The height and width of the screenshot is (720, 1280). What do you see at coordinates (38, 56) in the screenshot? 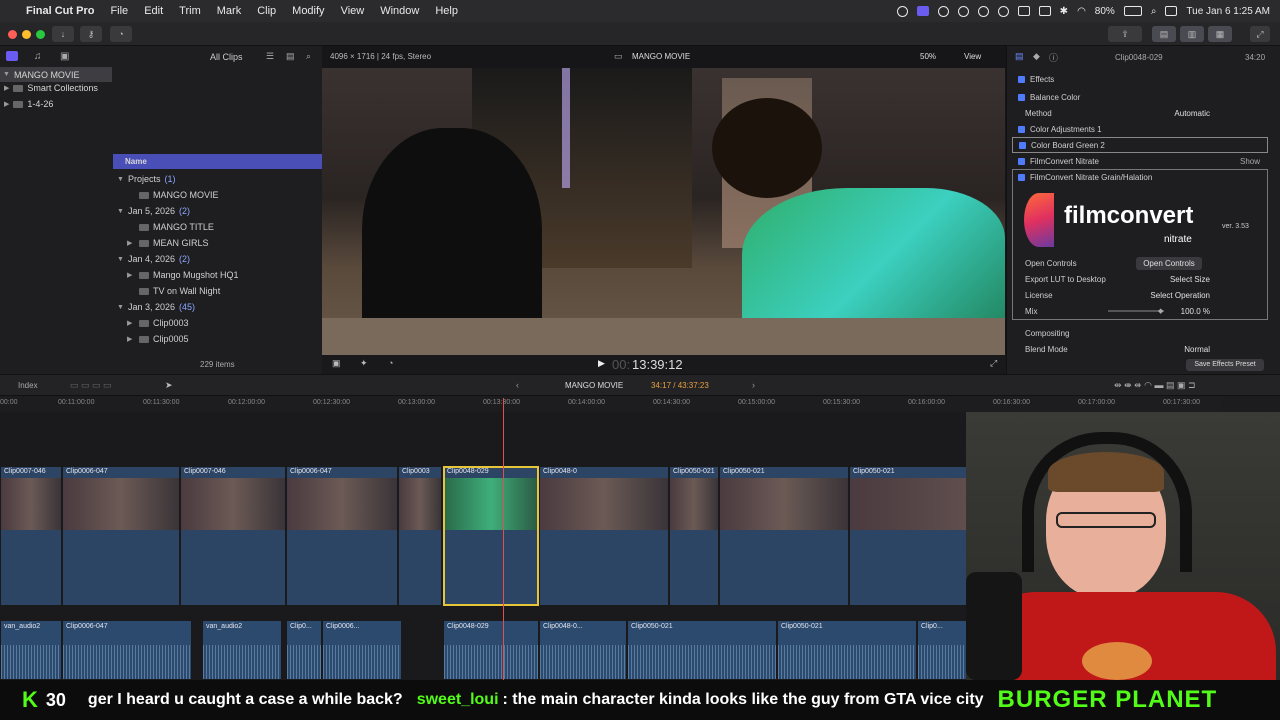
I see `photos-icon: ♫` at bounding box center [38, 56].